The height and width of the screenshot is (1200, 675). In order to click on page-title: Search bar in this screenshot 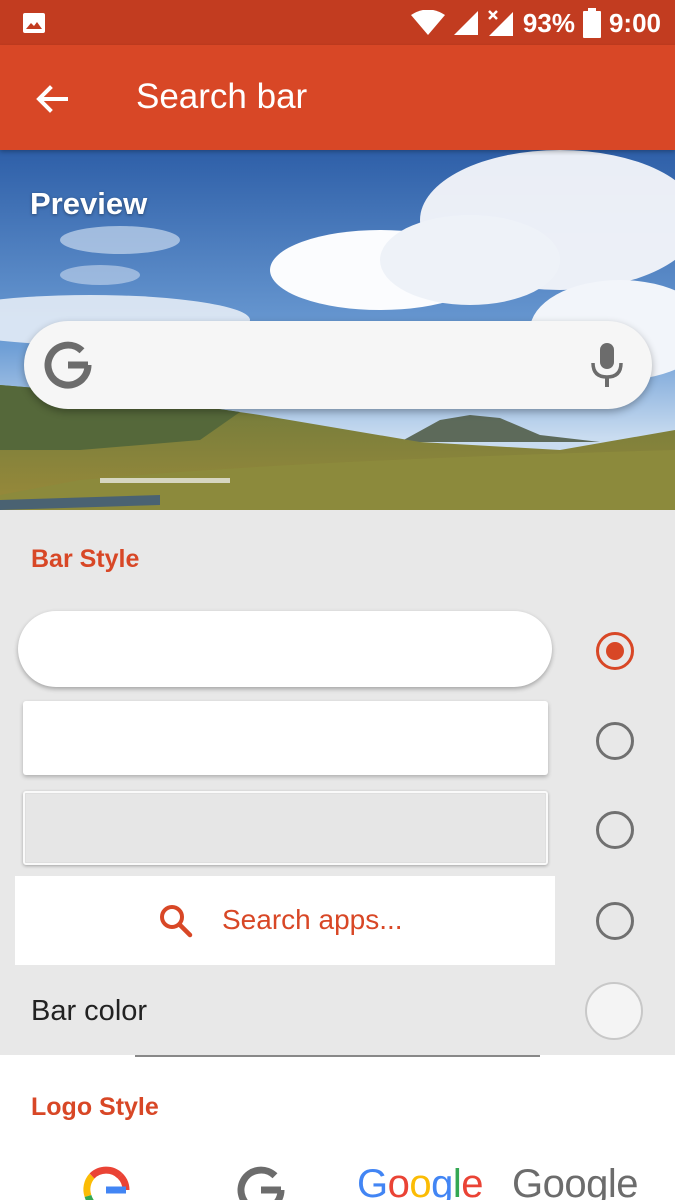, I will do `click(222, 96)`.